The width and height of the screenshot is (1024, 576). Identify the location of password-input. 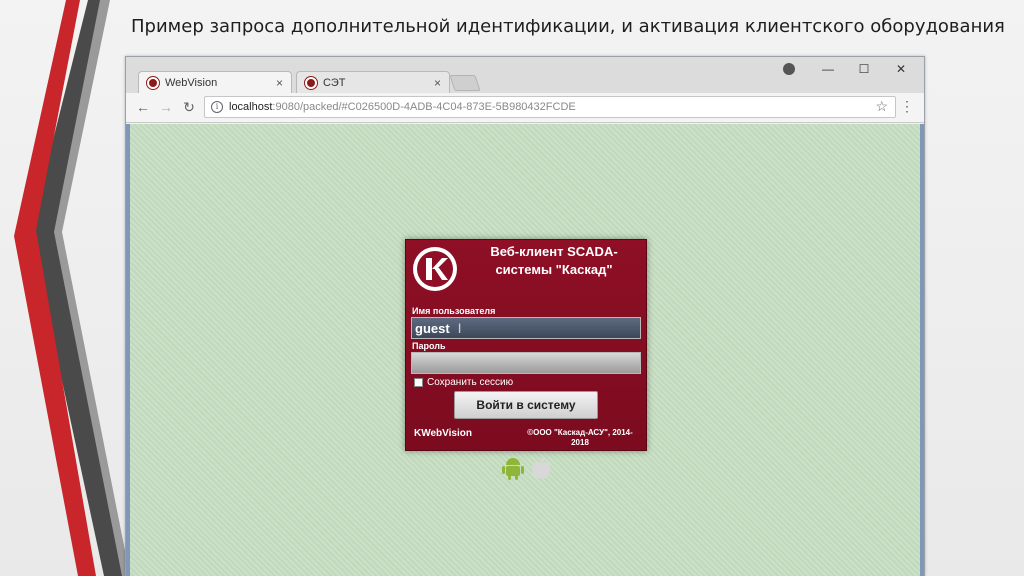
(526, 363).